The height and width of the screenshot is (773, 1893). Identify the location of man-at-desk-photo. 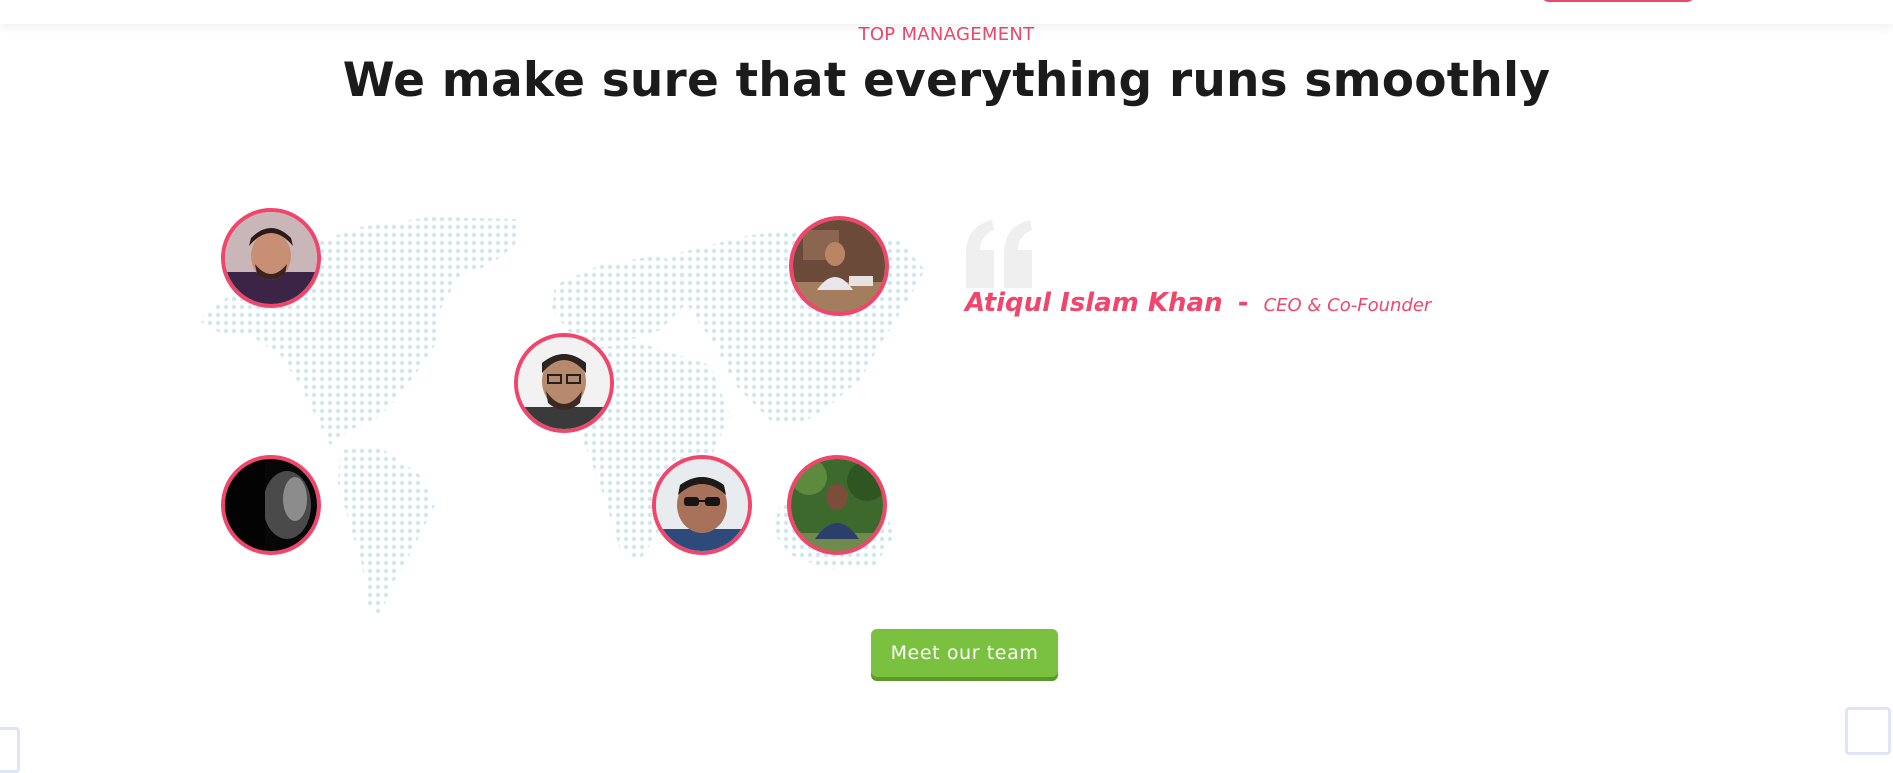
(839, 266).